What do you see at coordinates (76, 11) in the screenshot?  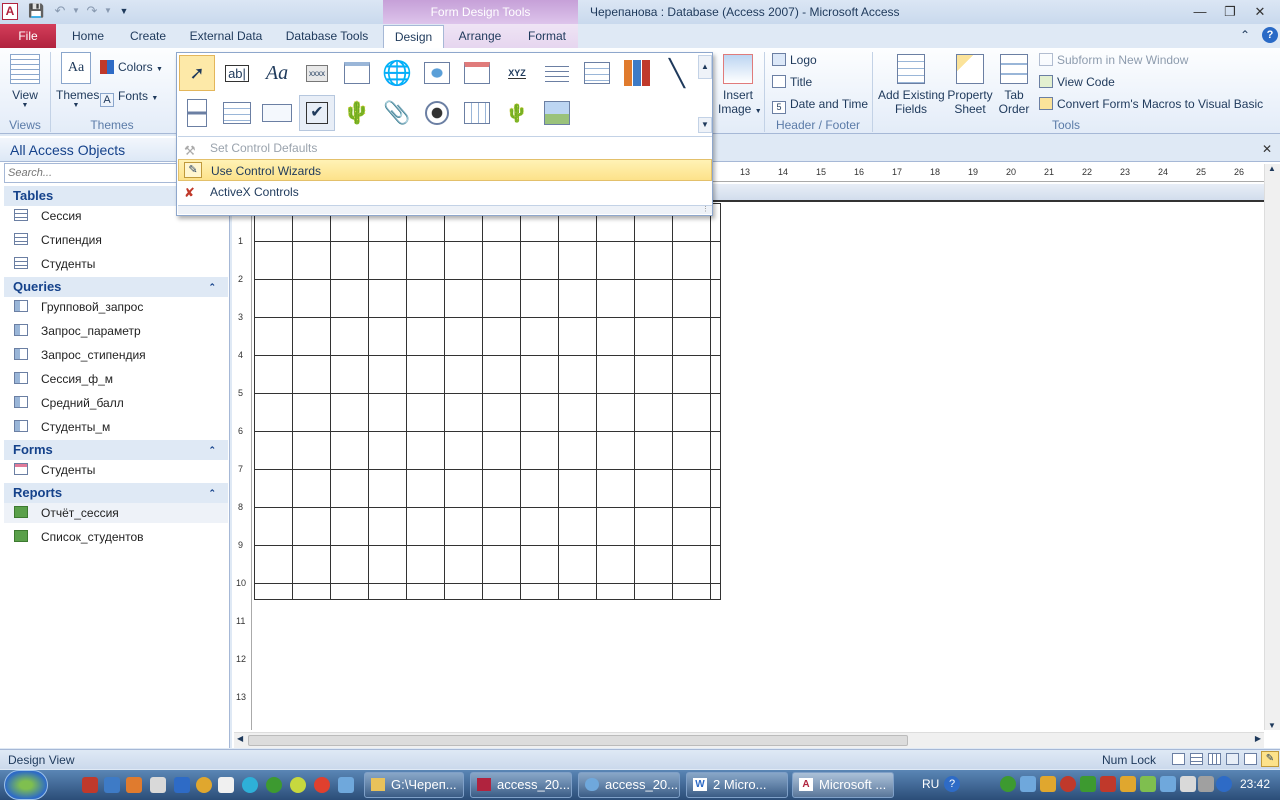 I see `undo-dropdown-icon: ▼` at bounding box center [76, 11].